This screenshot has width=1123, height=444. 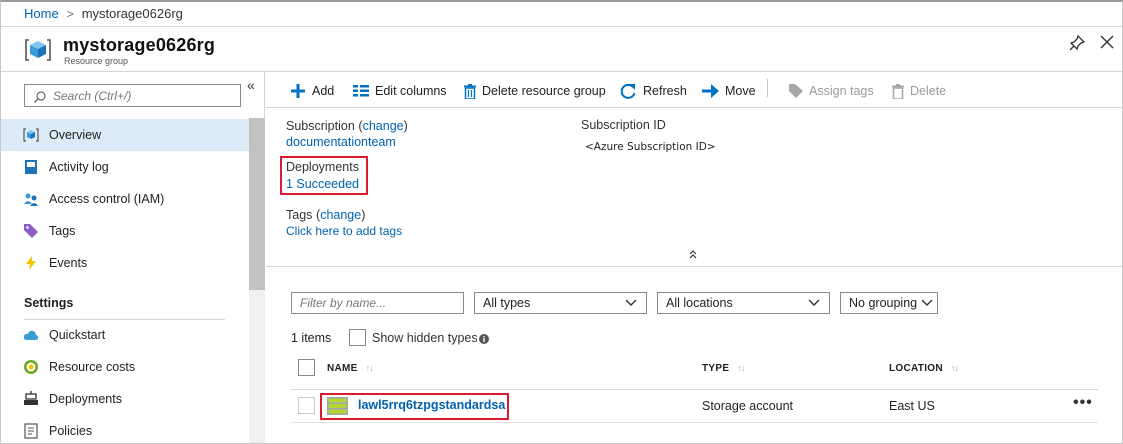 I want to click on change-tags-link: change, so click(x=340, y=215).